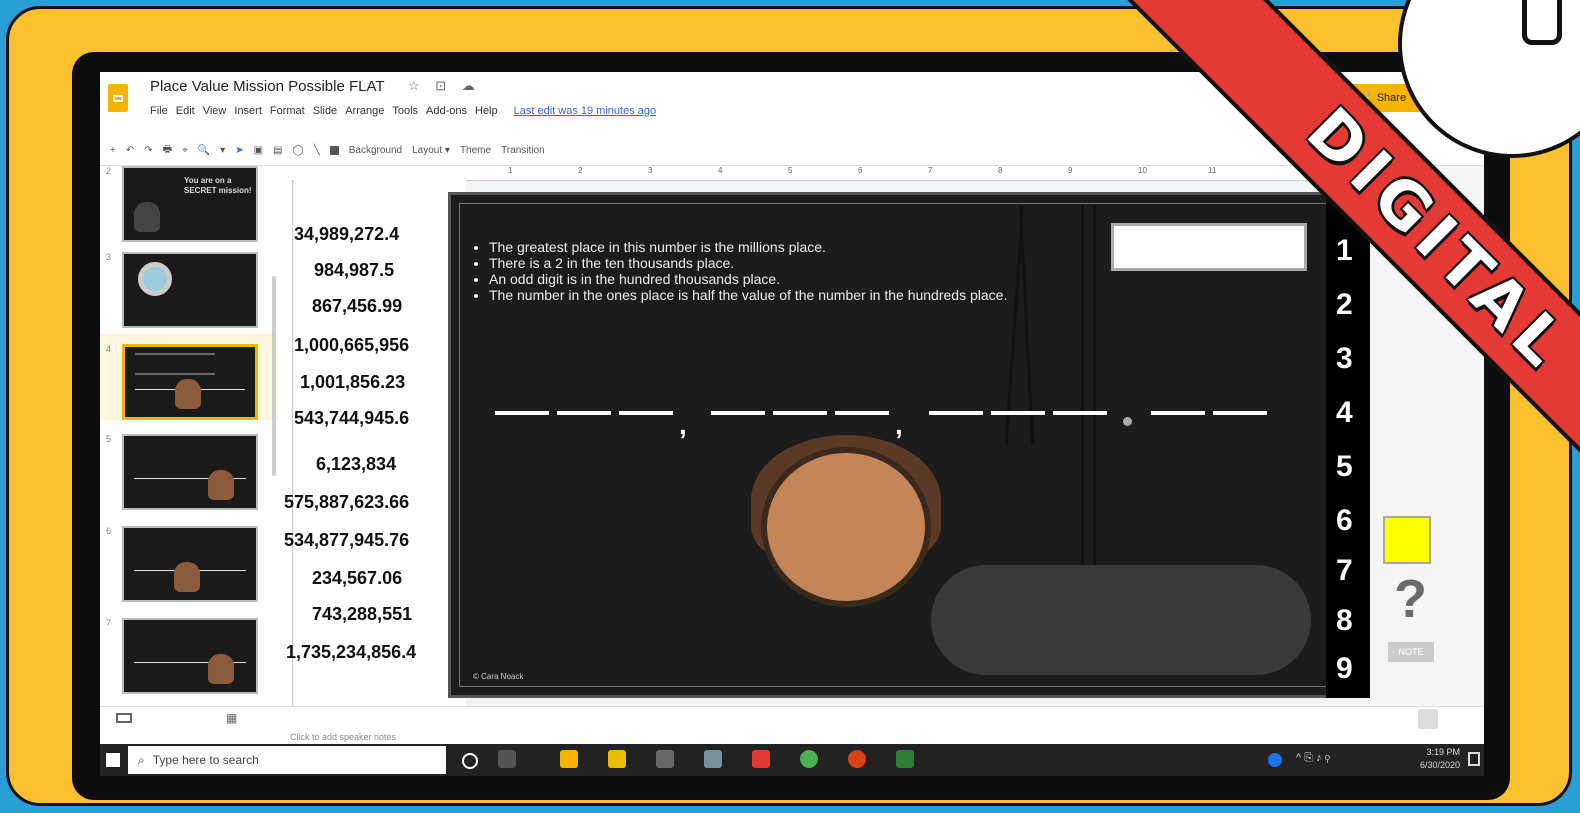 Image resolution: width=1580 pixels, height=813 pixels. I want to click on theme-button: Theme, so click(475, 150).